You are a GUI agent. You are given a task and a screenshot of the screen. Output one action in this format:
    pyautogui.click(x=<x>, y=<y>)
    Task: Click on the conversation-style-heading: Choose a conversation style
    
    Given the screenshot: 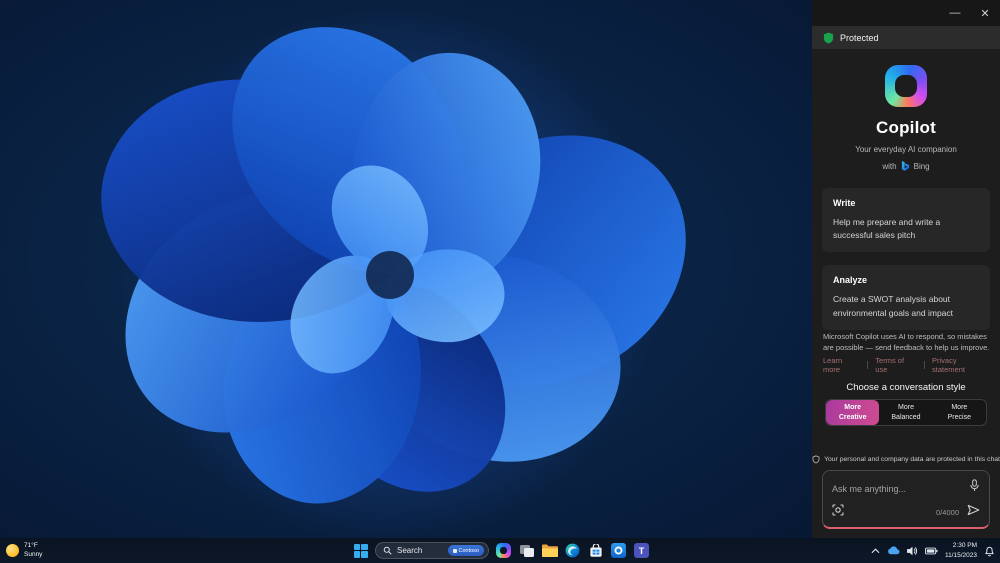 What is the action you would take?
    pyautogui.click(x=906, y=387)
    